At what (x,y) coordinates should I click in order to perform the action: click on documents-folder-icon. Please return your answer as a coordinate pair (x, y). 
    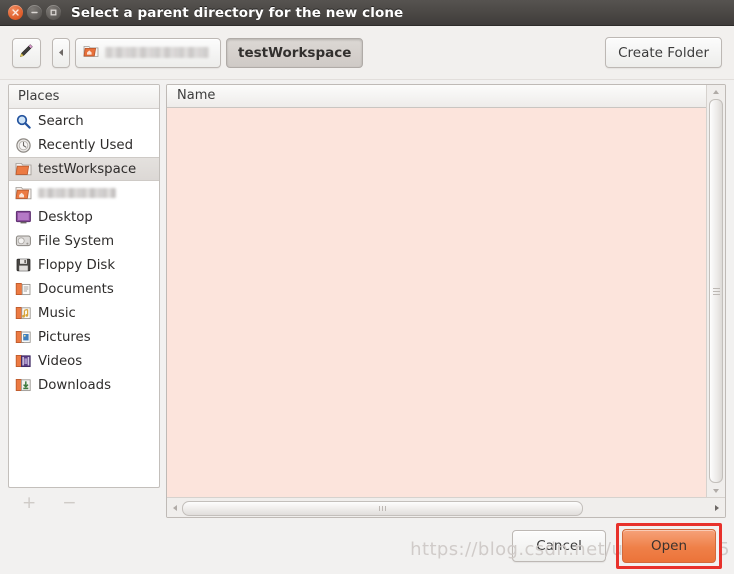
    Looking at the image, I should click on (23, 289).